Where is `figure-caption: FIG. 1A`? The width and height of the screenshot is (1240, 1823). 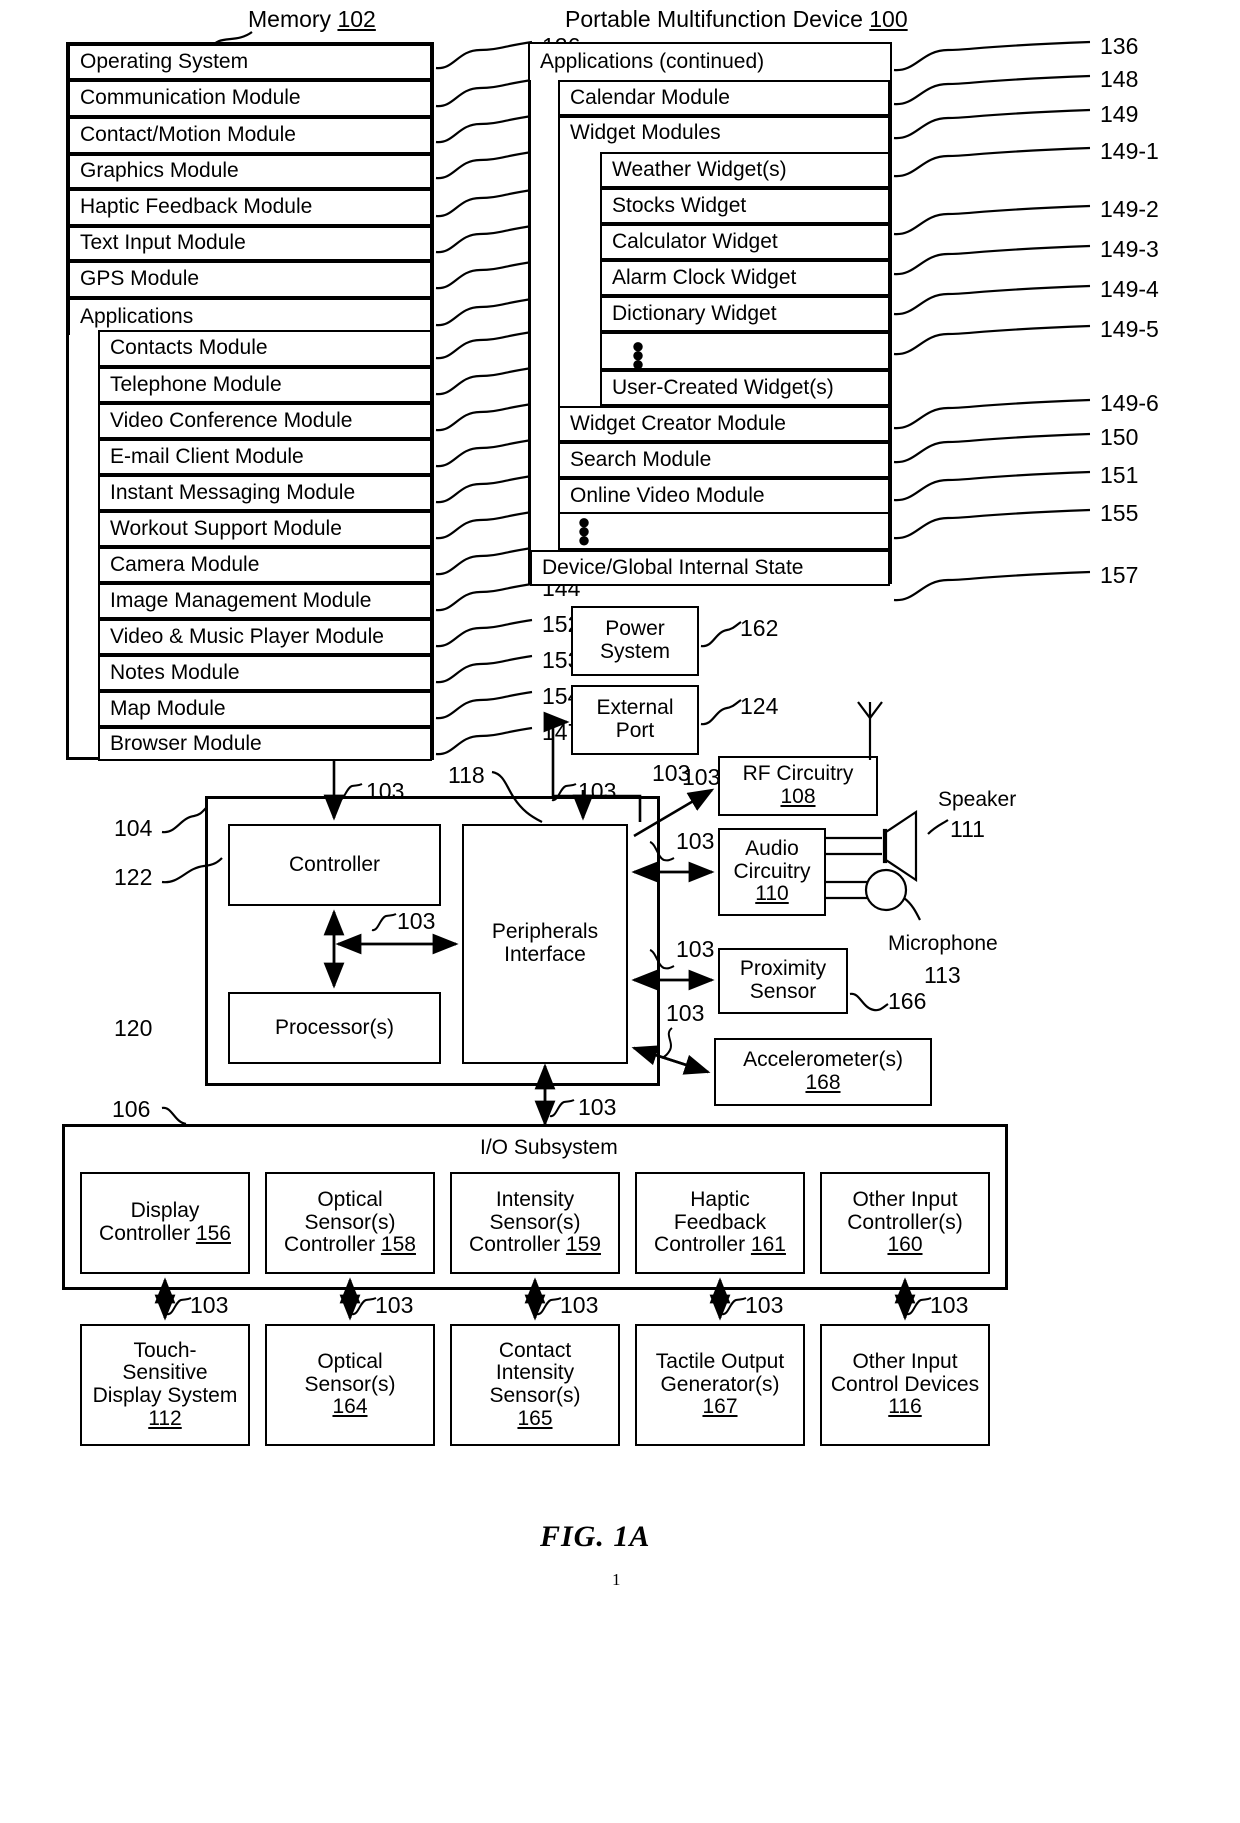 figure-caption: FIG. 1A is located at coordinates (595, 1536).